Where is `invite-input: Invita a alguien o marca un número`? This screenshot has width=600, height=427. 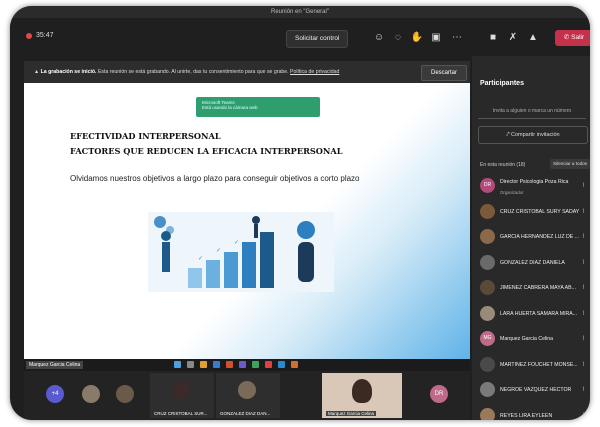 invite-input: Invita a alguien o marca un número is located at coordinates (532, 111).